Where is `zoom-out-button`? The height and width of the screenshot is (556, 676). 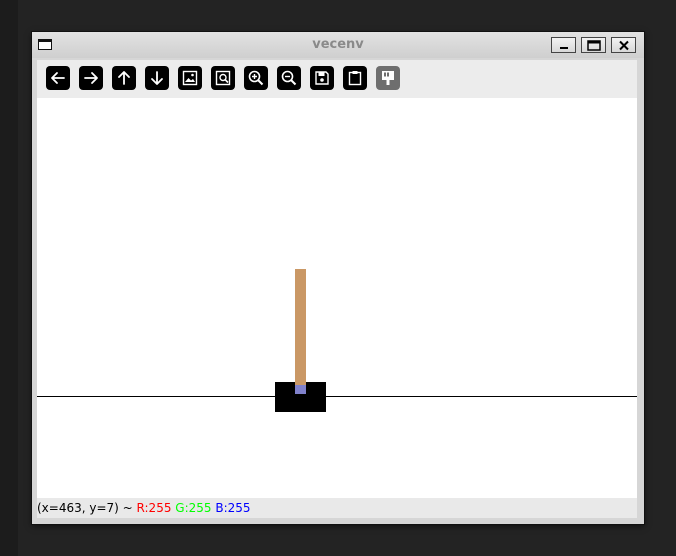
zoom-out-button is located at coordinates (289, 78).